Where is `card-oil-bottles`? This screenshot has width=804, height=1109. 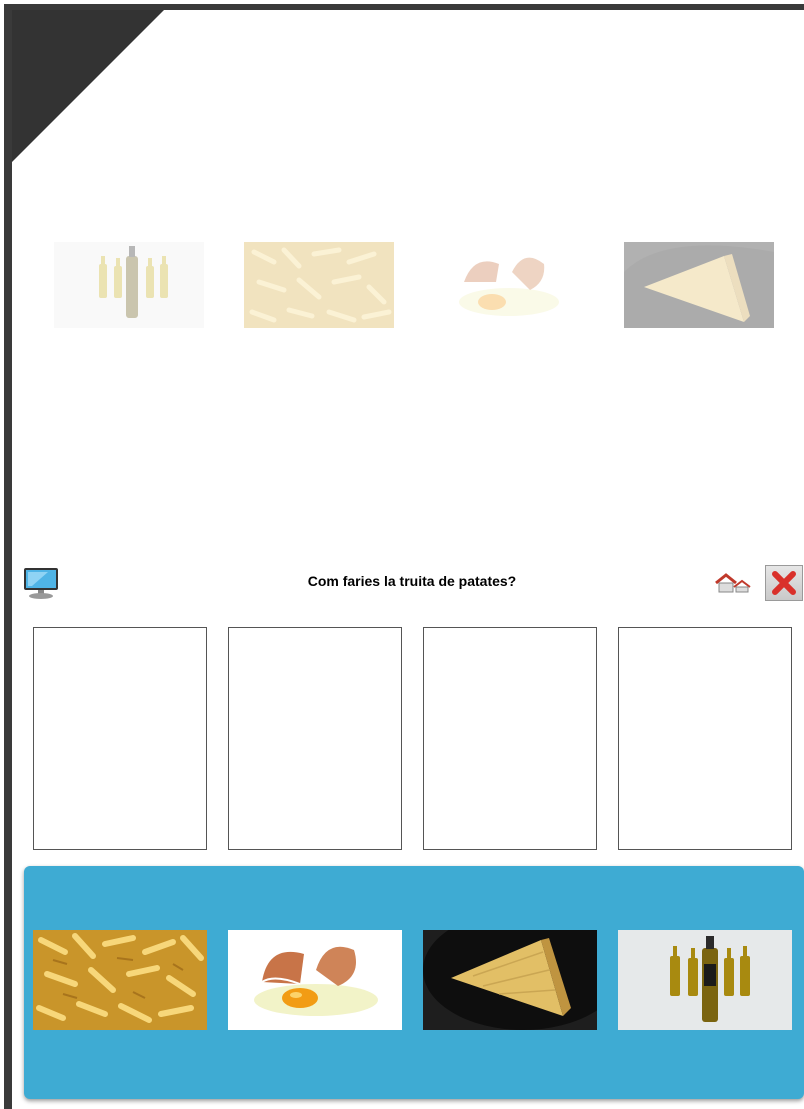 card-oil-bottles is located at coordinates (705, 980).